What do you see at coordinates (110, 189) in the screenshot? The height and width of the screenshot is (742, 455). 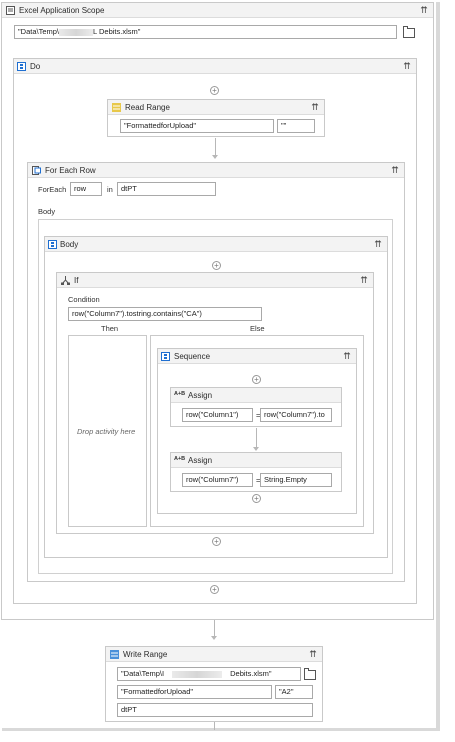 I see `in-label: in` at bounding box center [110, 189].